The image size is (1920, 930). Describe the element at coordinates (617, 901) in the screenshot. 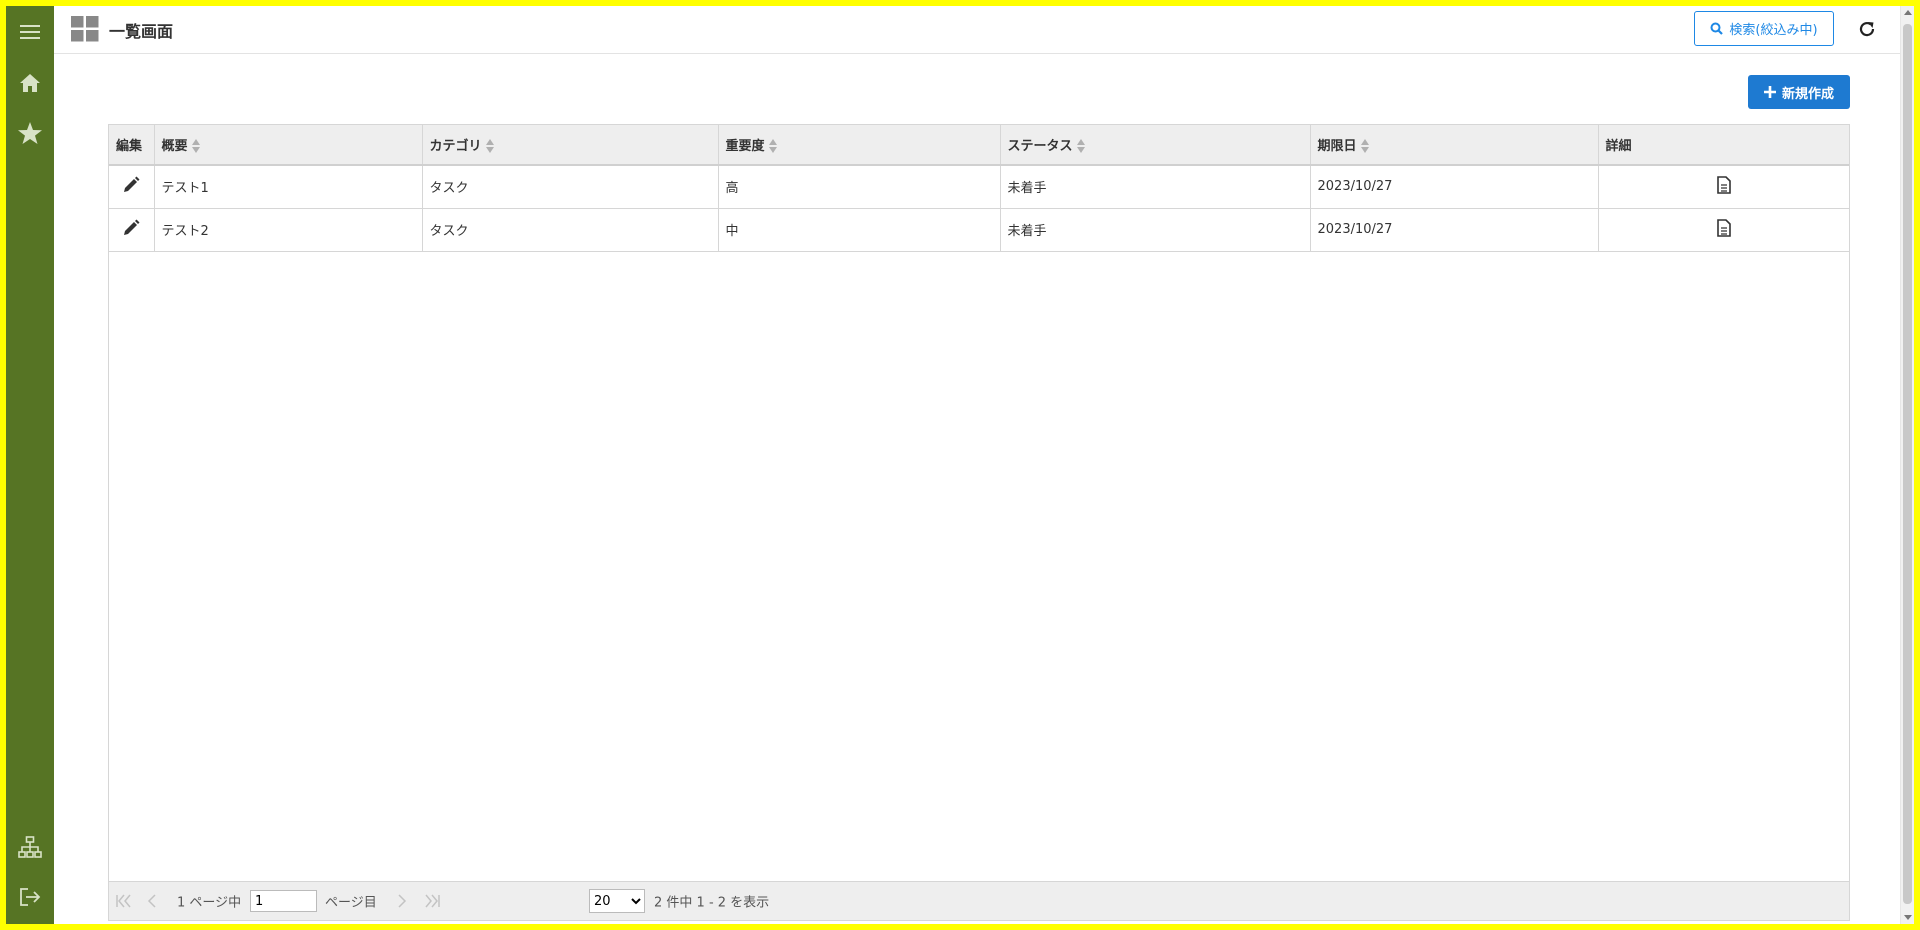

I see `per-page-select: 20` at that location.